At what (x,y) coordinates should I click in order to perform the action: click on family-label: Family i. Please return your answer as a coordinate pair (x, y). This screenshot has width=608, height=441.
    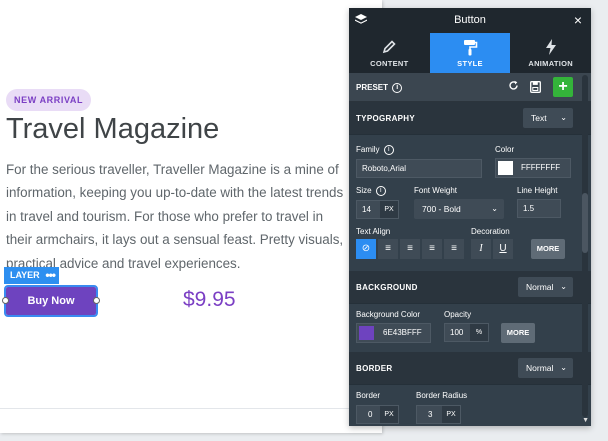
    Looking at the image, I should click on (375, 150).